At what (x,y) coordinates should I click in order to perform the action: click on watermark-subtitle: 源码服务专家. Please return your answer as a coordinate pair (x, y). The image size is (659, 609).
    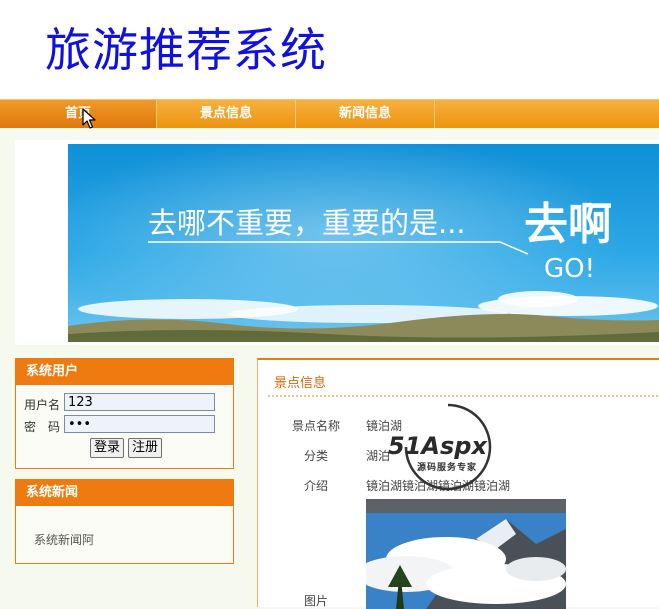
    Looking at the image, I should click on (447, 468).